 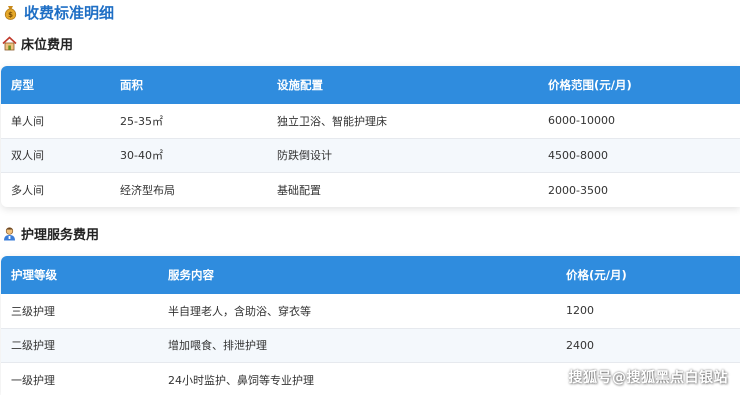 I want to click on care-section-title-text: 护理服务费用, so click(x=60, y=235).